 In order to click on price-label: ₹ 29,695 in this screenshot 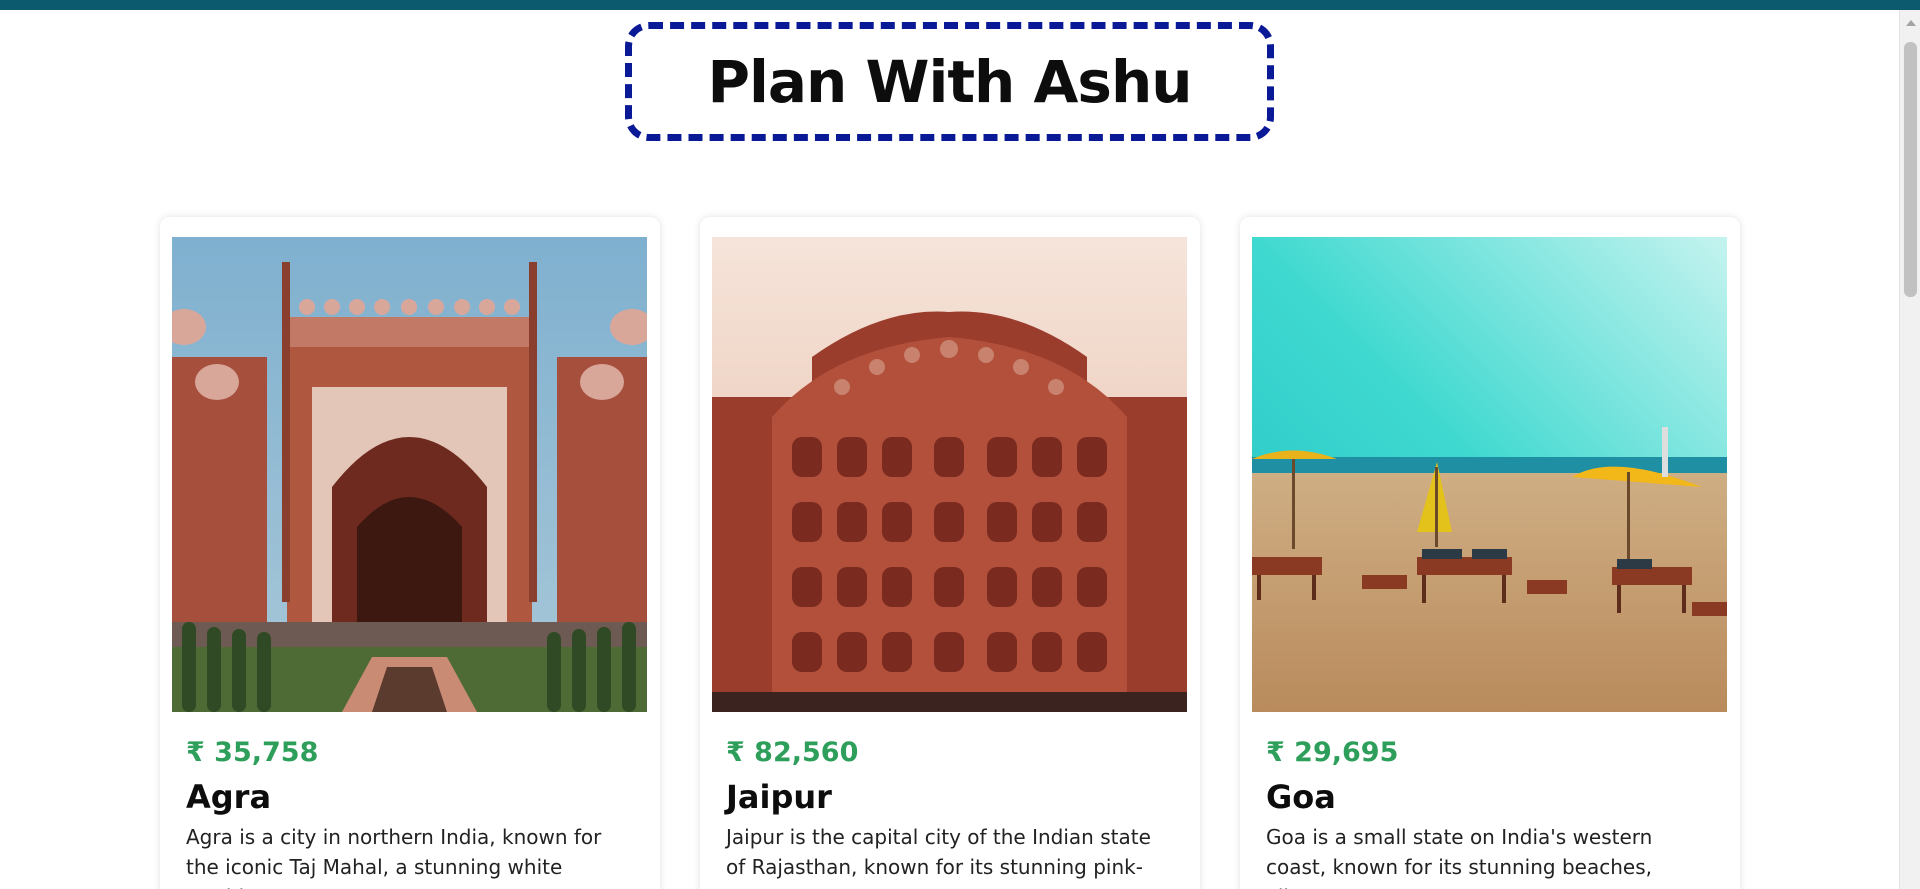, I will do `click(1332, 752)`.